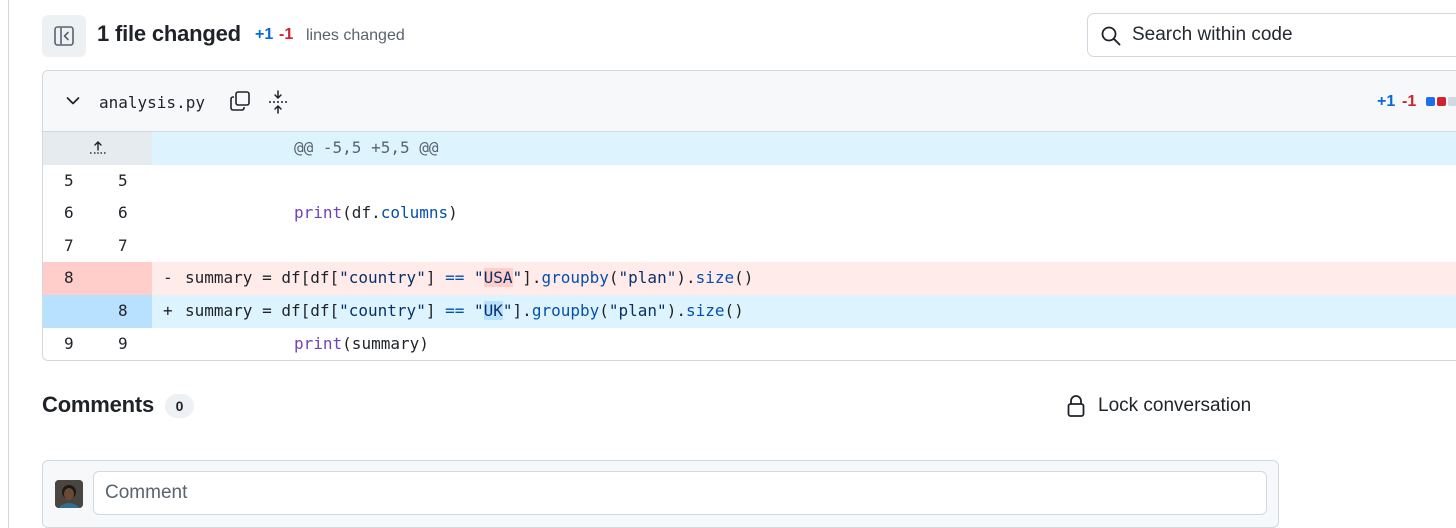  Describe the element at coordinates (286, 34) in the screenshot. I see `lines-removed-count: -1` at that location.